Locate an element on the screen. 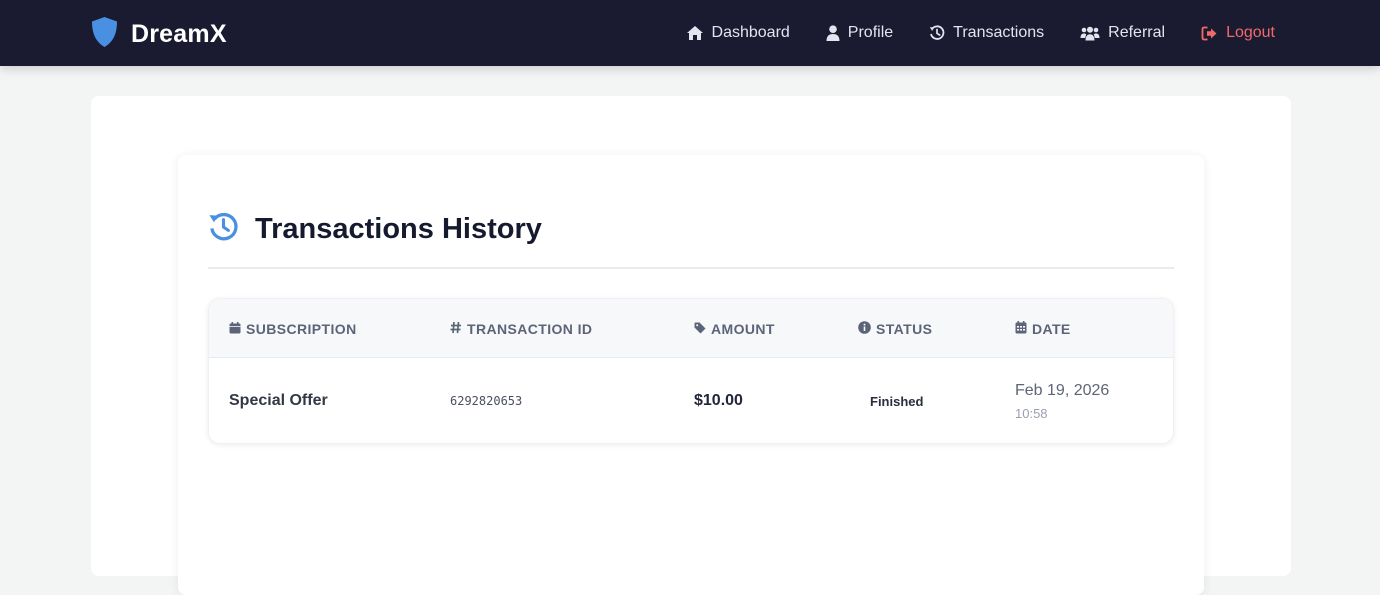 Image resolution: width=1380 pixels, height=595 pixels. nav-item-label: Logout is located at coordinates (1250, 32).